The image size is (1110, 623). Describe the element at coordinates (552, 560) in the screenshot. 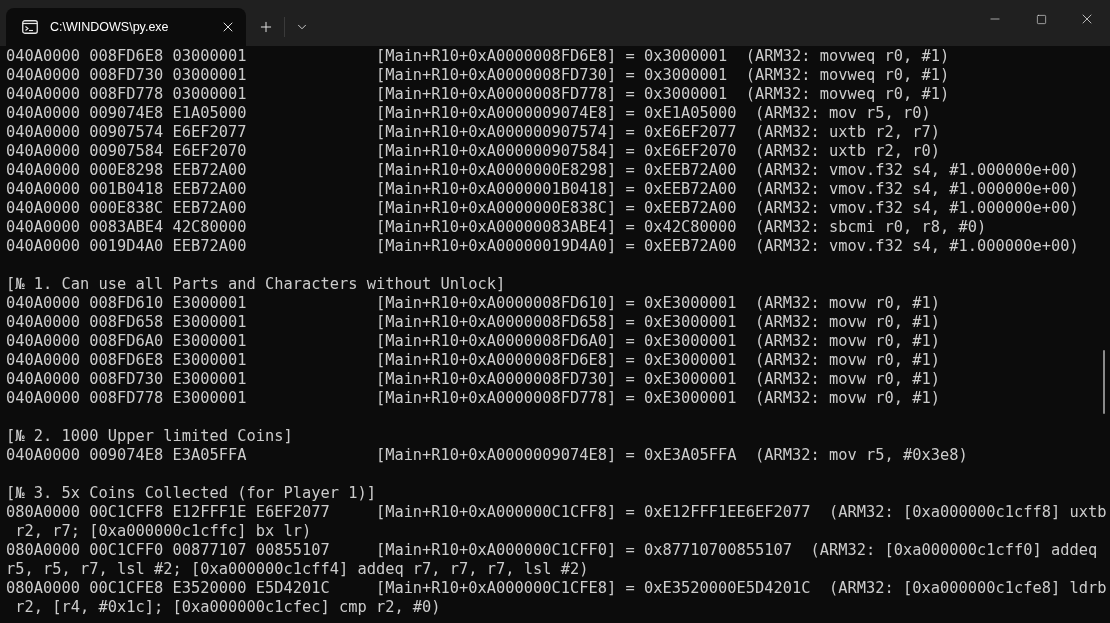

I see `console-line: 080A0000 00C1CFF0 00877107 00855107 [Main+R10+0xA000000C1CFF0] = 0x87710700855107 (ARM32: [0xa000000c1cff0] addeq r5, r5, r7, lsl #2; [0xa000000c1cff4] addeq r7, r7, r7, lsl #2)` at that location.